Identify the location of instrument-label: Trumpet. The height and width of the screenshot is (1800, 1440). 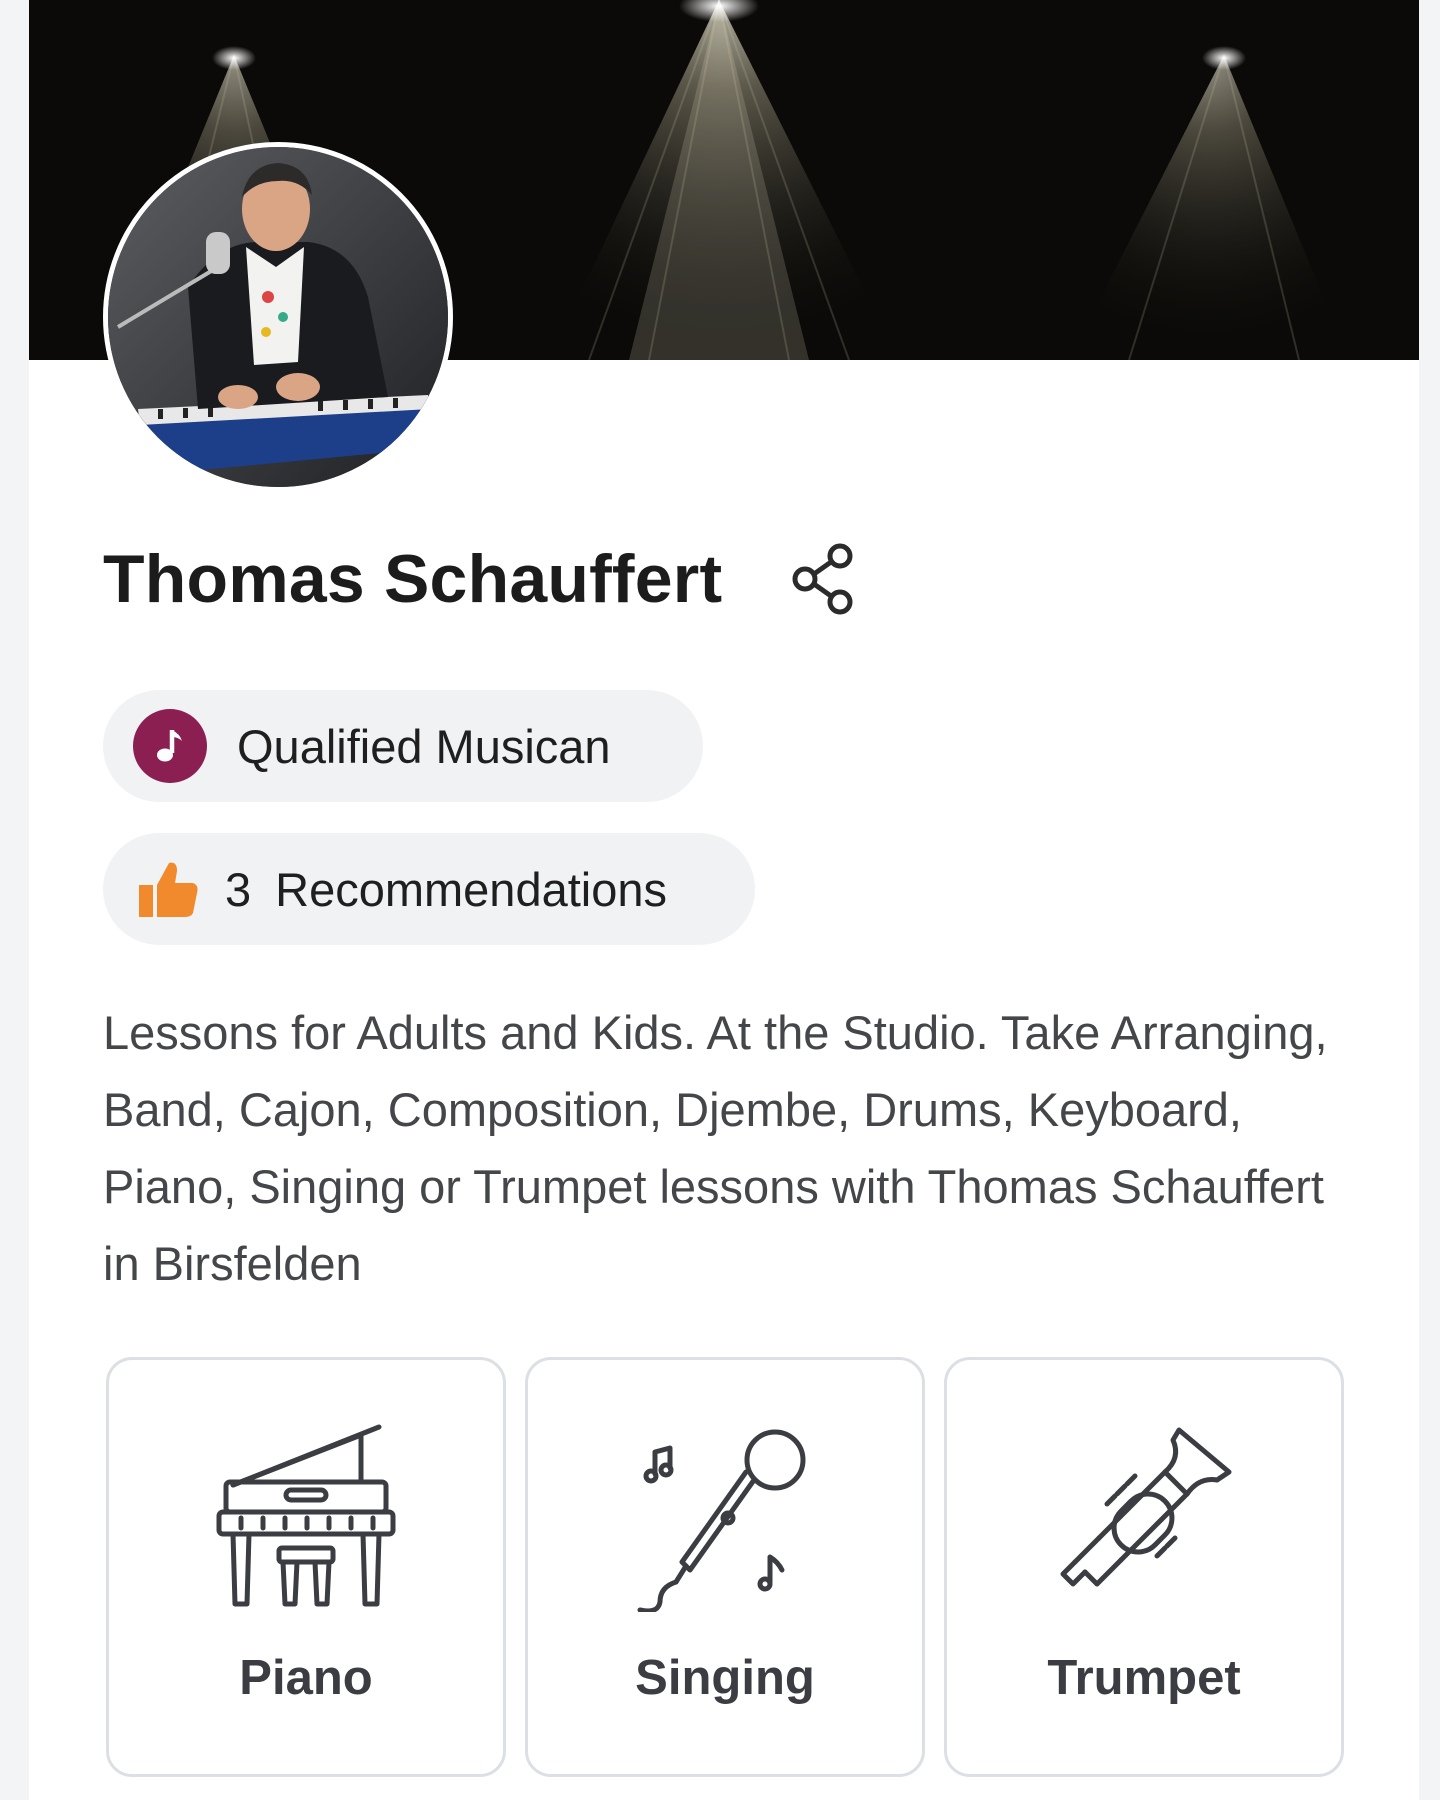
(1144, 1678).